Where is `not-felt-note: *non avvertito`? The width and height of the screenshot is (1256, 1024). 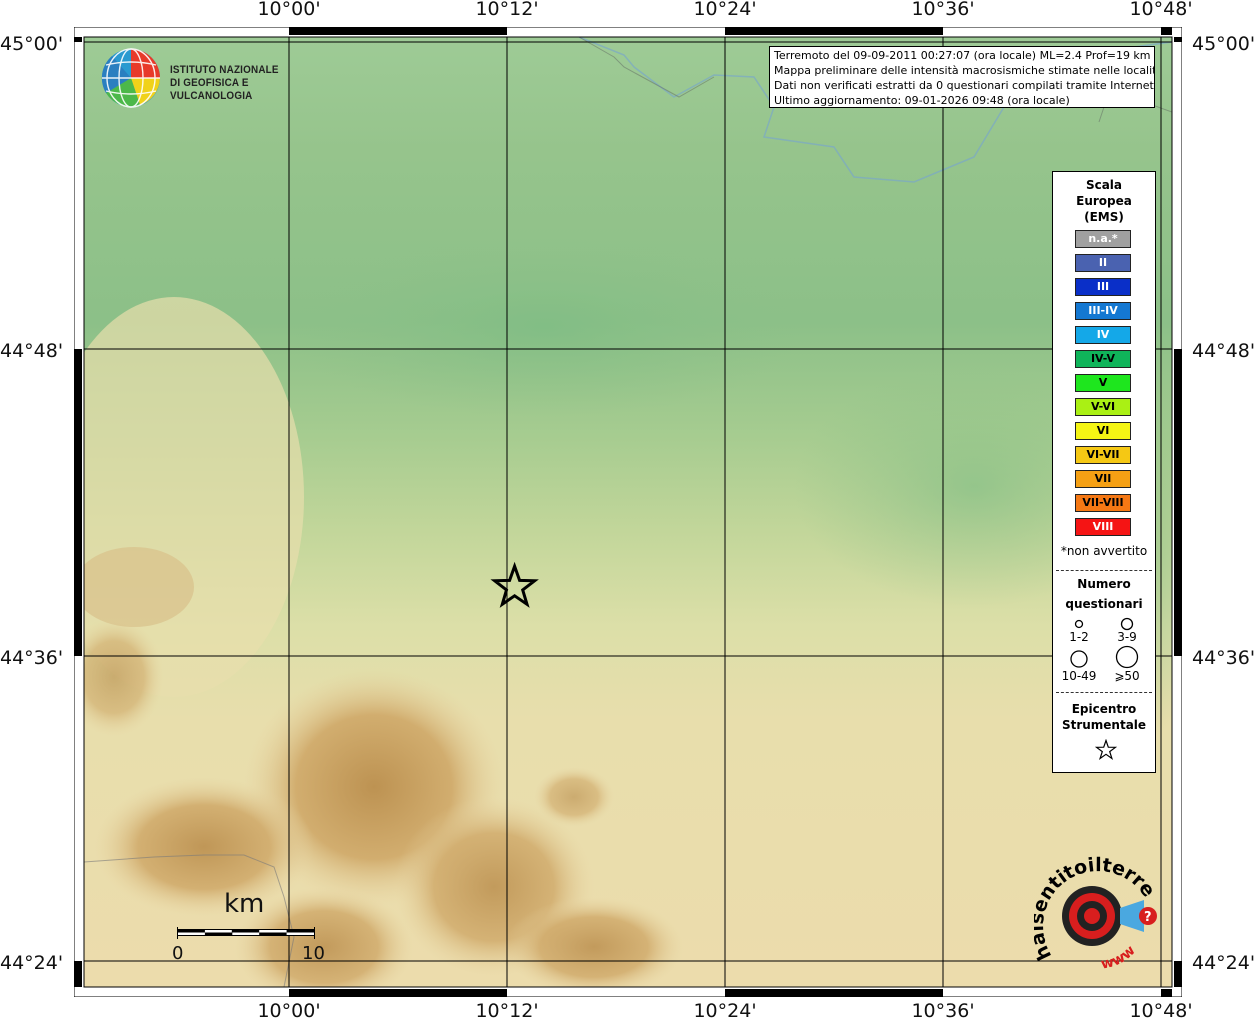 not-felt-note: *non avvertito is located at coordinates (1104, 551).